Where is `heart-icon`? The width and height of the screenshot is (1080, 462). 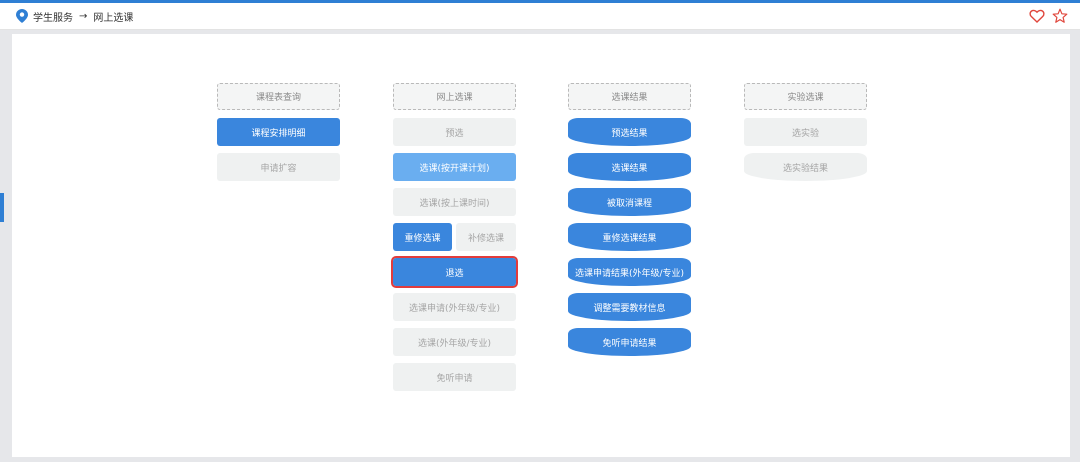
heart-icon is located at coordinates (1037, 16).